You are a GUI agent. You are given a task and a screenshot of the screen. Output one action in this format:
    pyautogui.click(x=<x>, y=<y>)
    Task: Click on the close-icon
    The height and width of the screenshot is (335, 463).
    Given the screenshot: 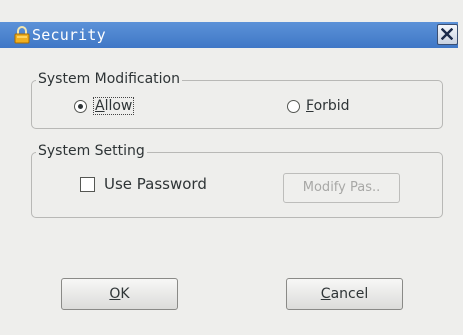 What is the action you would take?
    pyautogui.click(x=447, y=34)
    